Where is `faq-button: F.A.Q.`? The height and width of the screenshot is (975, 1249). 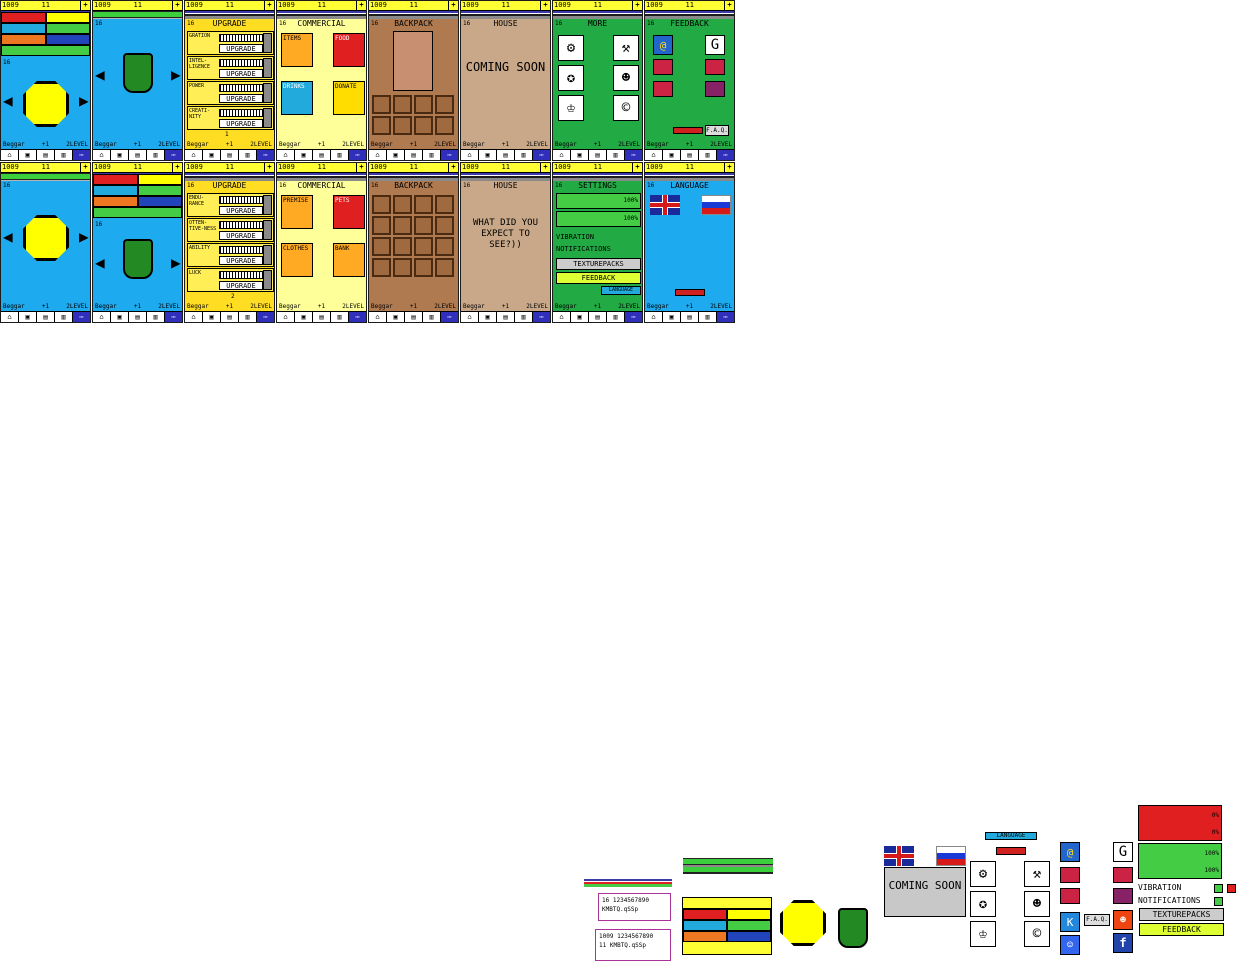 faq-button: F.A.Q. is located at coordinates (717, 130).